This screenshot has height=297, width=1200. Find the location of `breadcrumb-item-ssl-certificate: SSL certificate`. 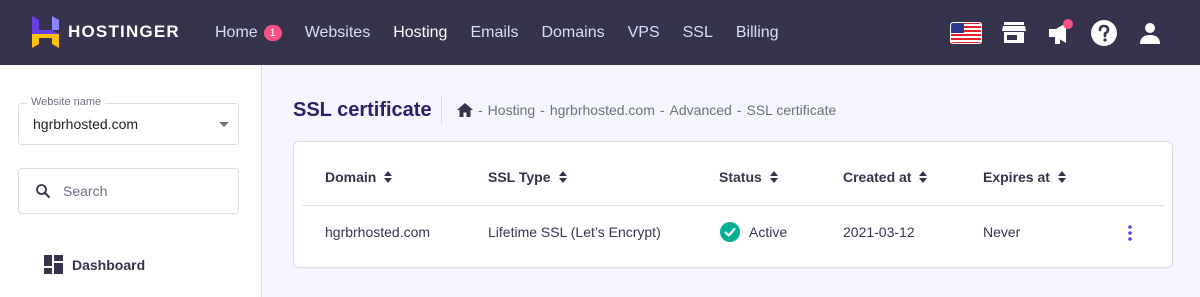

breadcrumb-item-ssl-certificate: SSL certificate is located at coordinates (791, 110).